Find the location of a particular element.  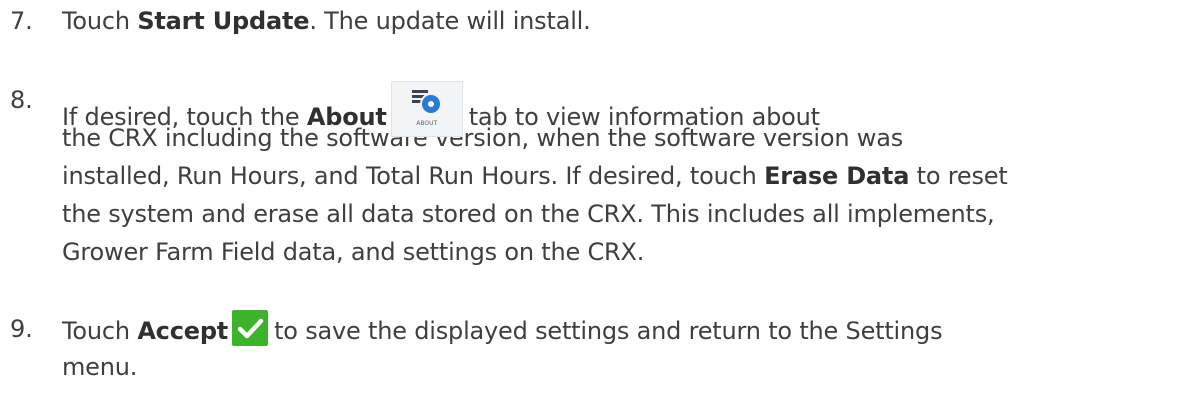

info-dot-icon is located at coordinates (430, 104).